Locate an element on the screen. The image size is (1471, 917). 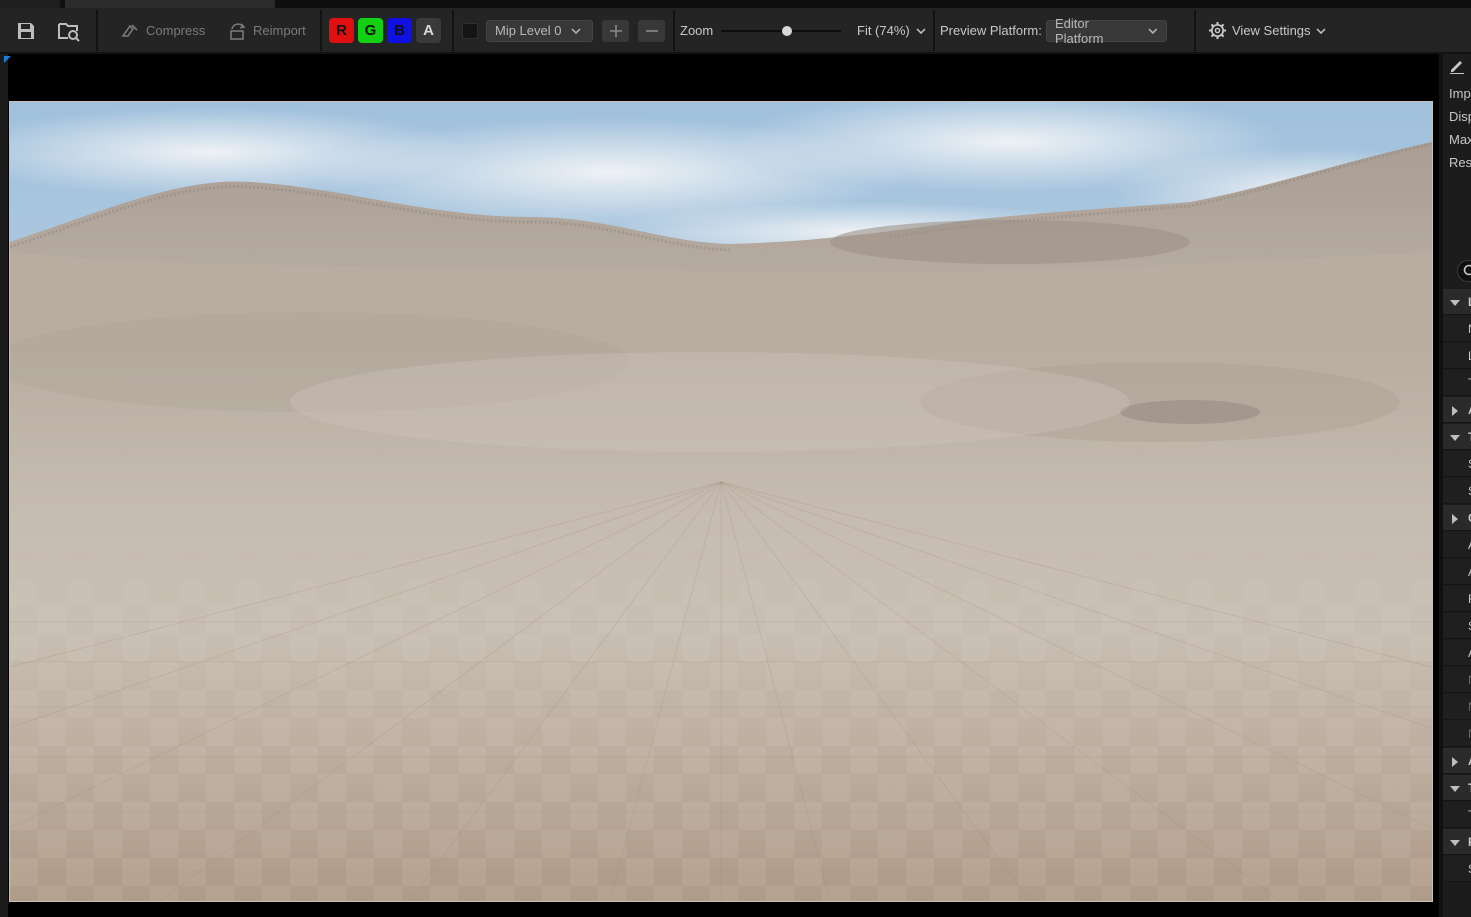
reimport-label: Reimport is located at coordinates (279, 30).